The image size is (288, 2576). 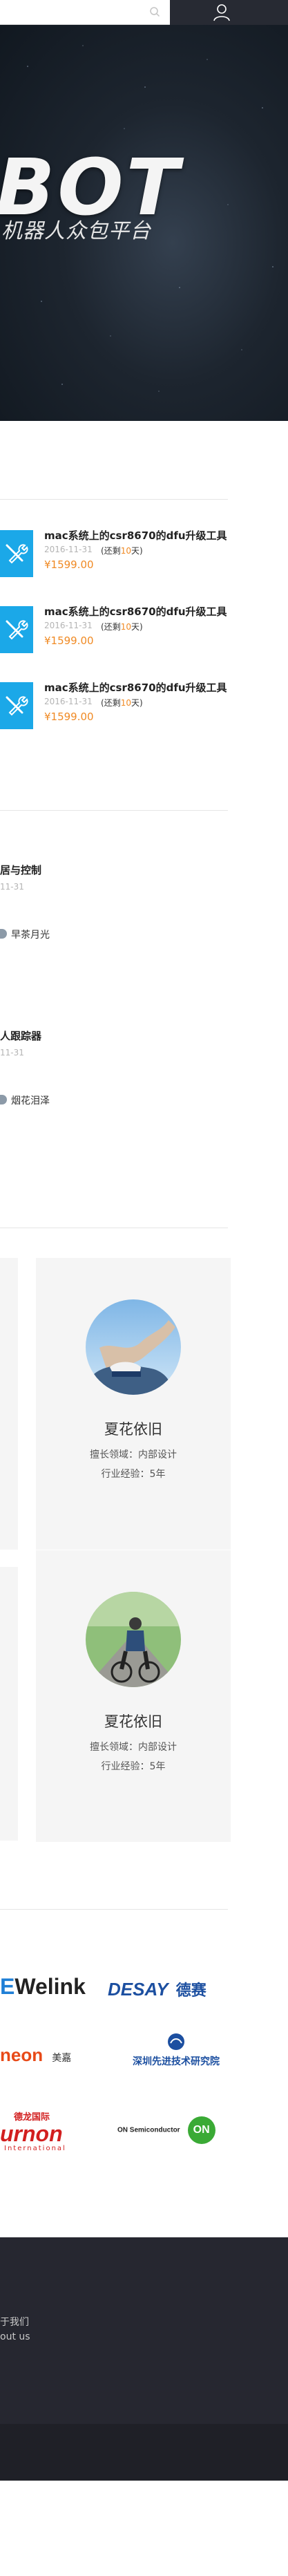 I want to click on project-title: 人跟踪器, so click(x=21, y=1035).